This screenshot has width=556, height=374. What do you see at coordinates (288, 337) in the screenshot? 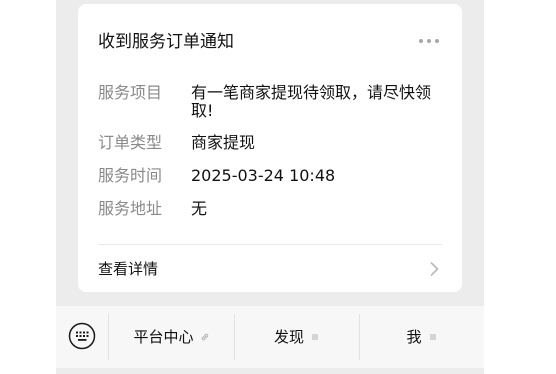
I see `menu-label: 发现` at bounding box center [288, 337].